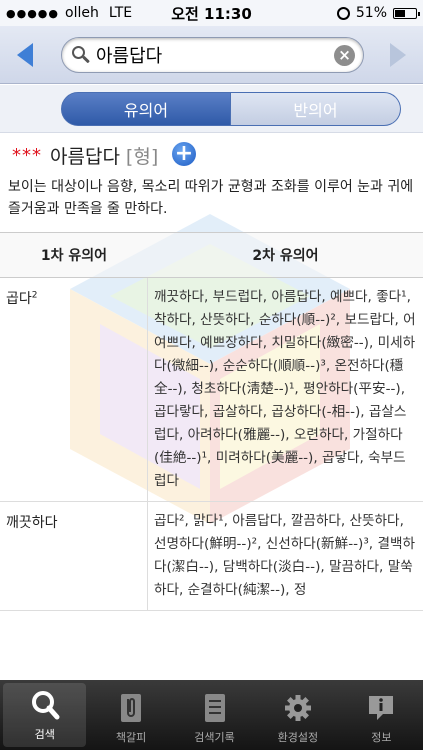 Image resolution: width=423 pixels, height=750 pixels. I want to click on forward-arrow-icon, so click(398, 55).